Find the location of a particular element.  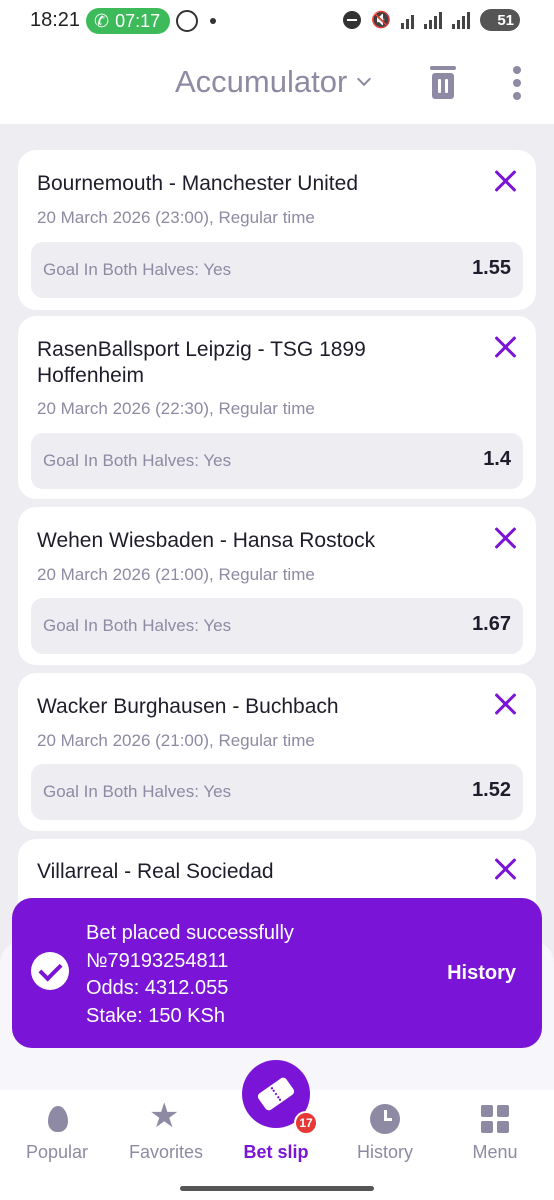

nav-label: Popular is located at coordinates (57, 1152).